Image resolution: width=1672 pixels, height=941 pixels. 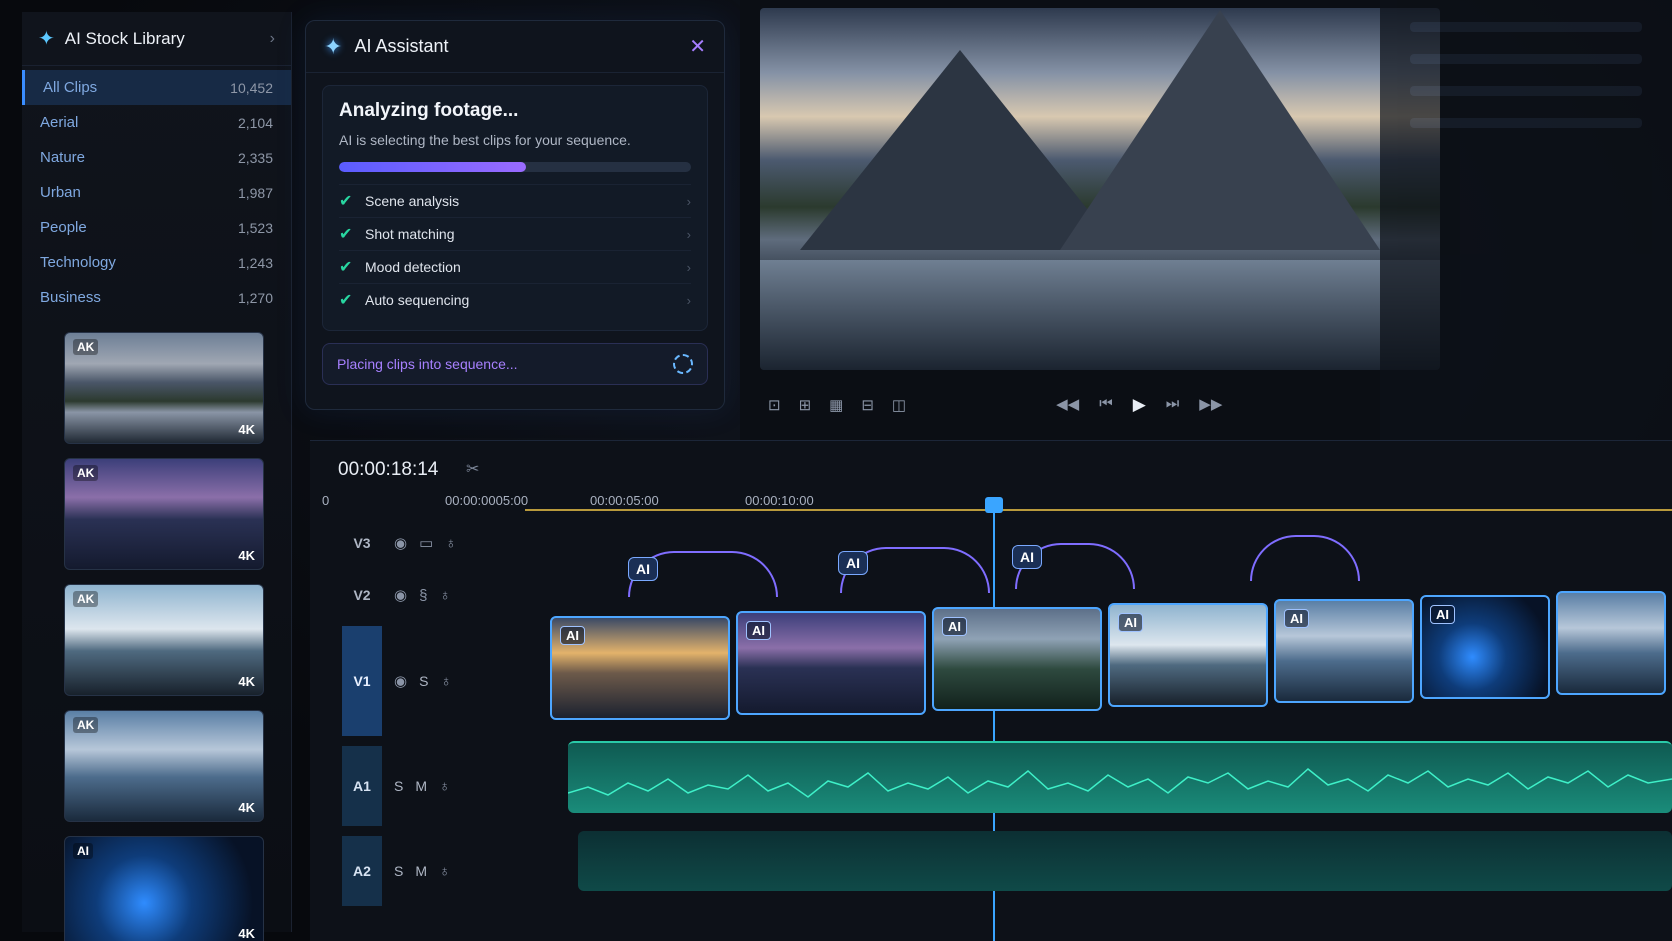 I want to click on fast-forward-icon: ▶▶, so click(x=1210, y=405).